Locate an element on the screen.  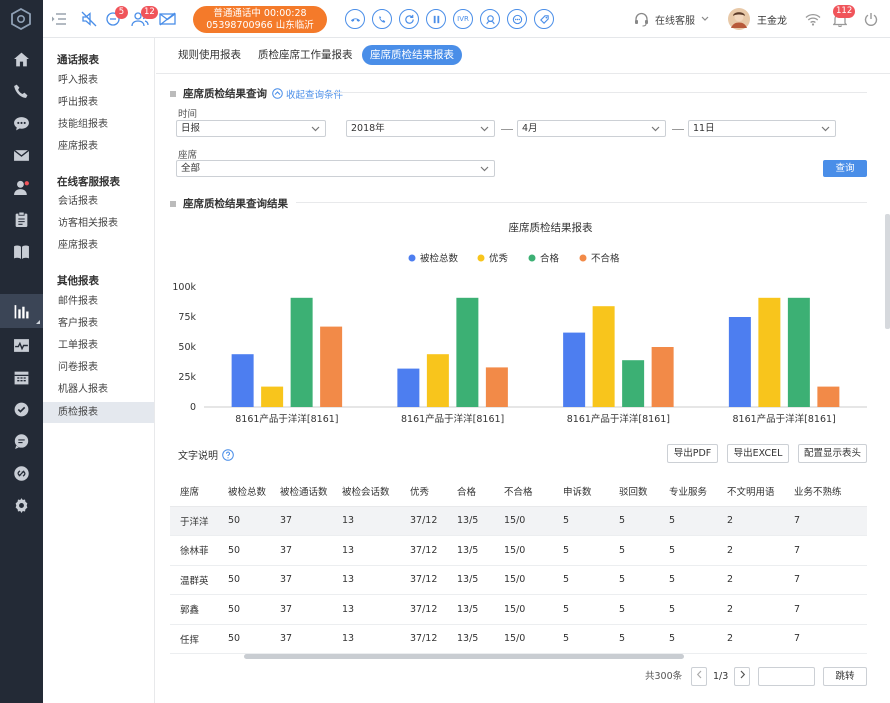
sidebar-item-visitor-report: 访客相关报表 is located at coordinates (98, 223).